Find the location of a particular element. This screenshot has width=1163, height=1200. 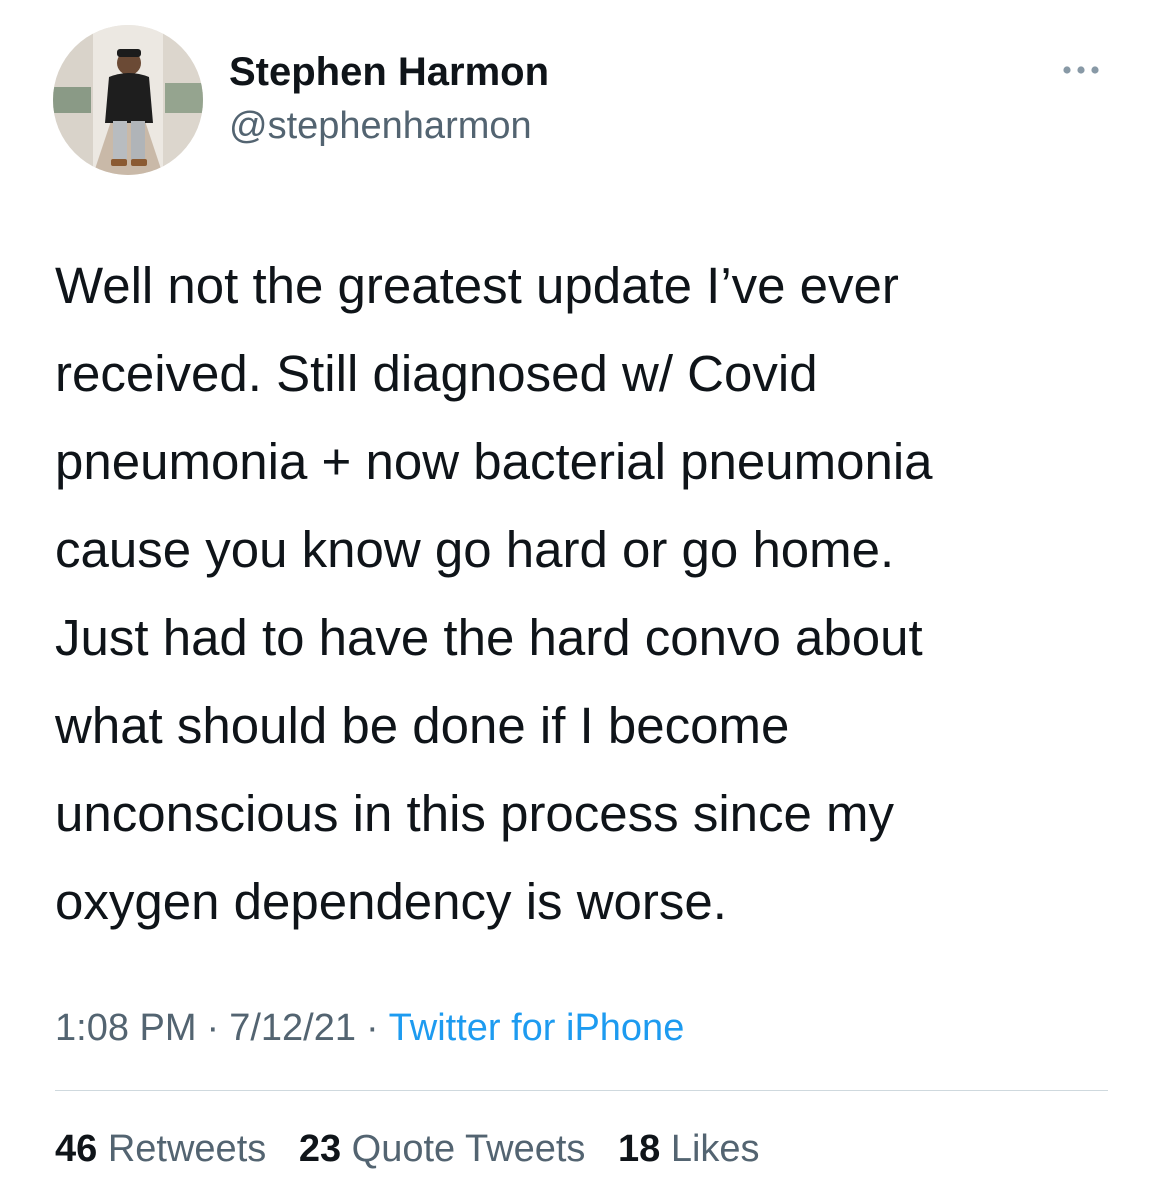

more-horizontal-icon is located at coordinates (1081, 70).